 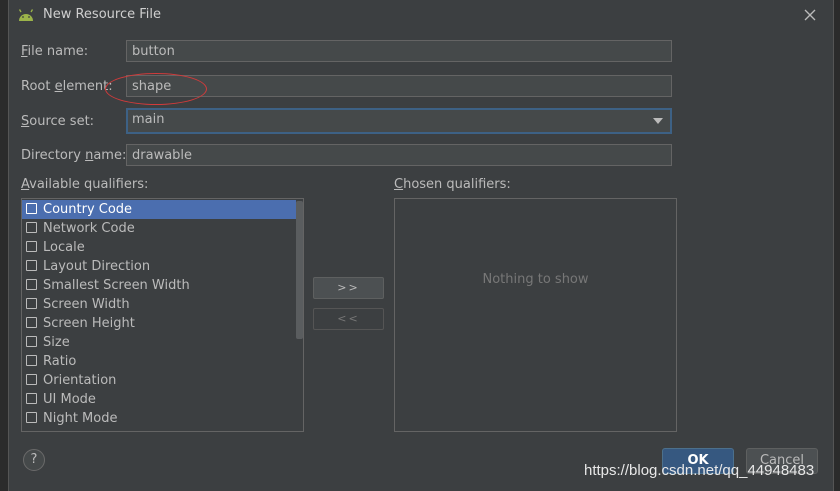 What do you see at coordinates (31, 417) in the screenshot?
I see `night-mode-icon` at bounding box center [31, 417].